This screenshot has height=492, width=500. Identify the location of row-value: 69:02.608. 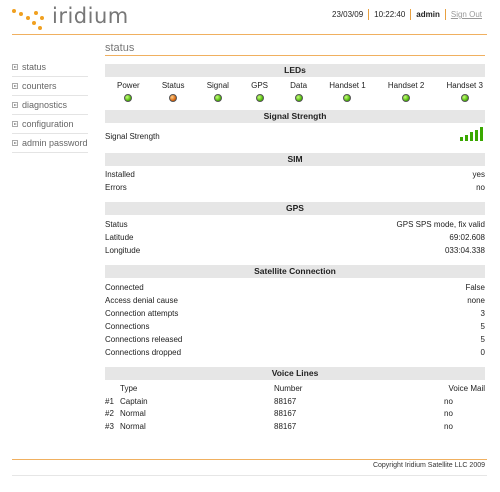
(467, 237).